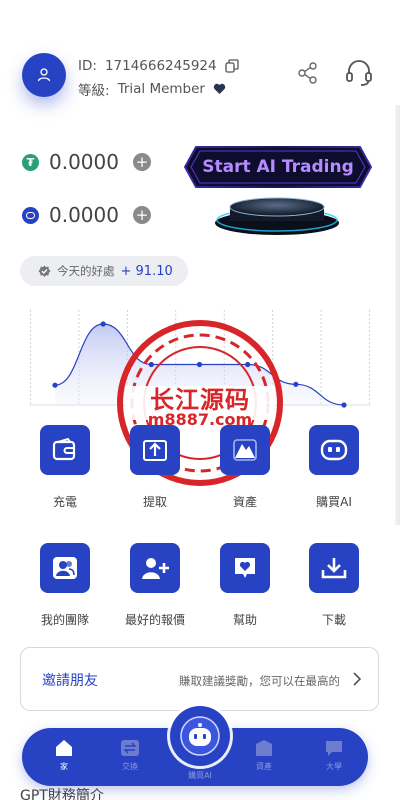  I want to click on action-withdraw: 提取, so click(155, 467).